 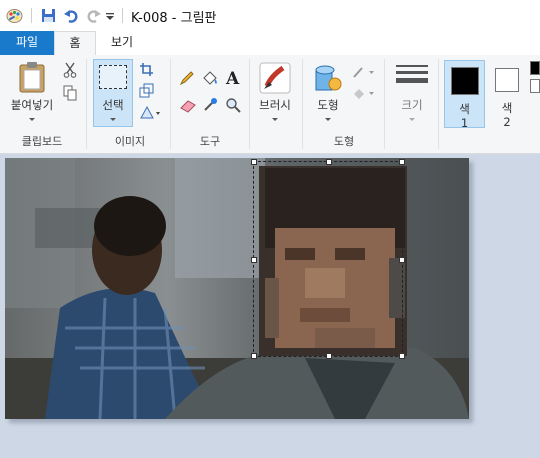 I want to click on selection-handle-right, so click(x=402, y=260).